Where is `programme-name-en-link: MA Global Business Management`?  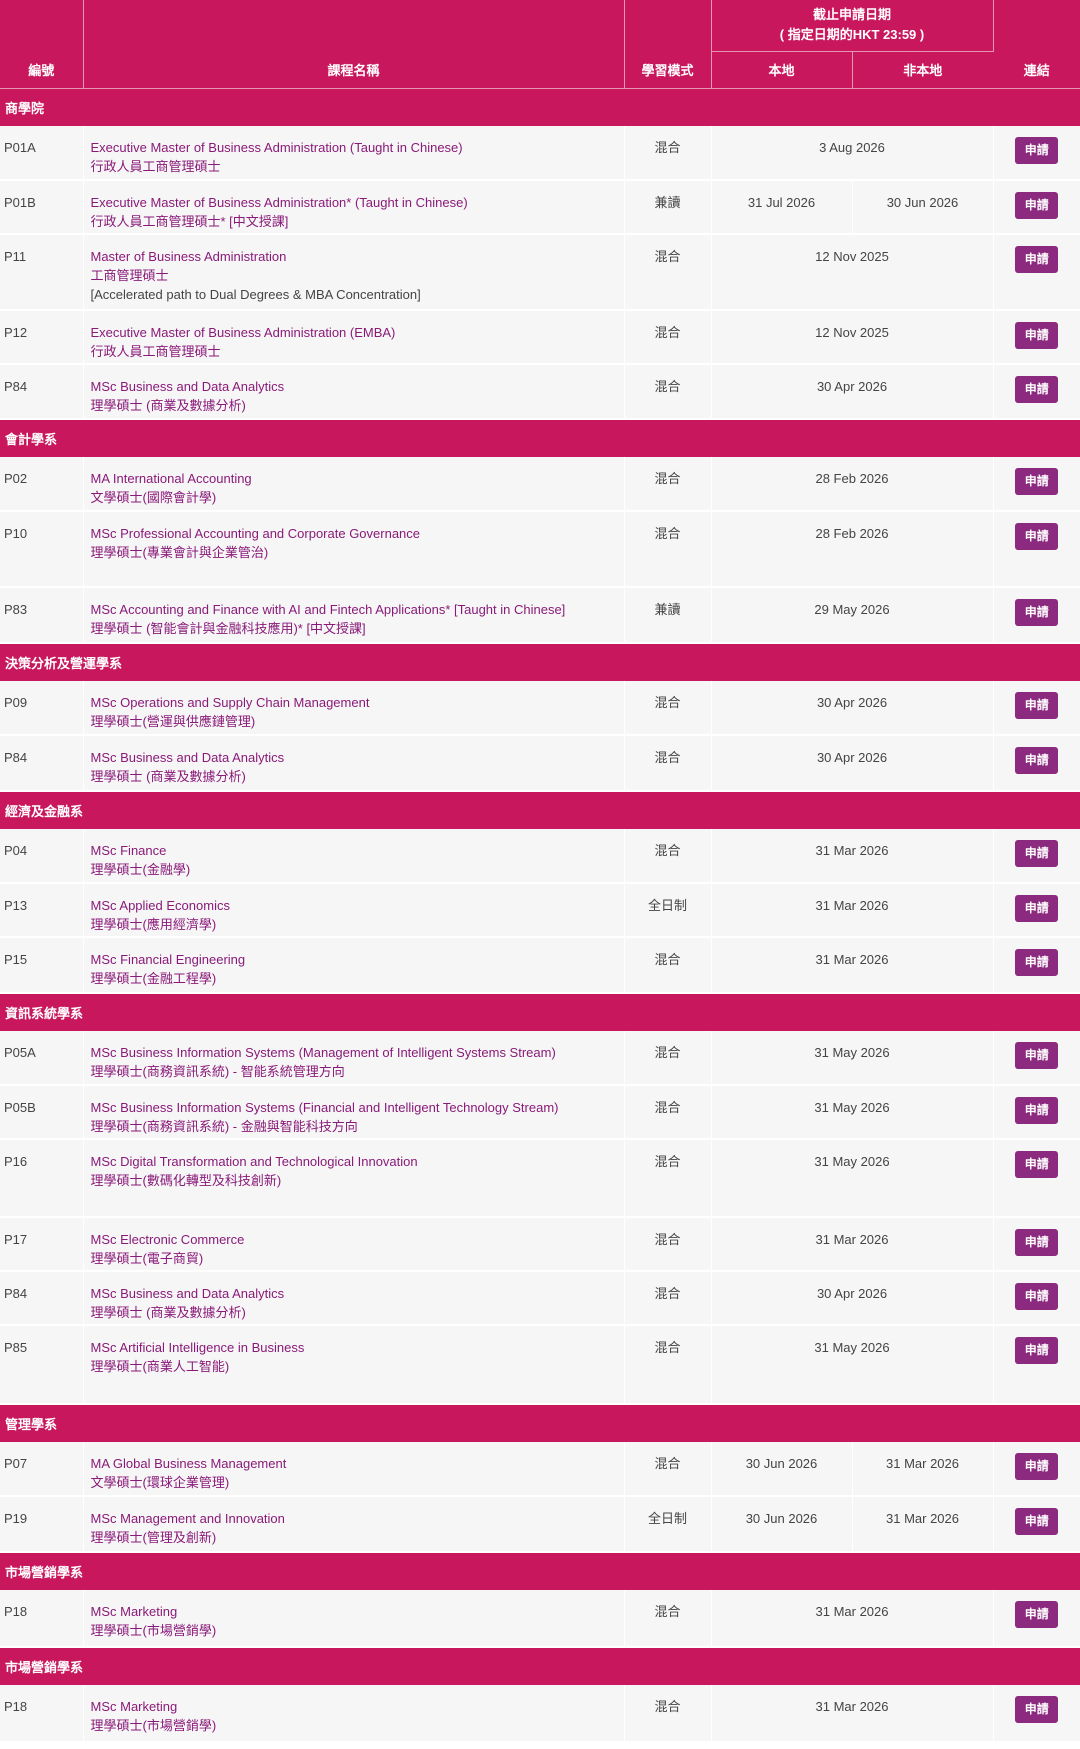
programme-name-en-link: MA Global Business Management is located at coordinates (357, 1463).